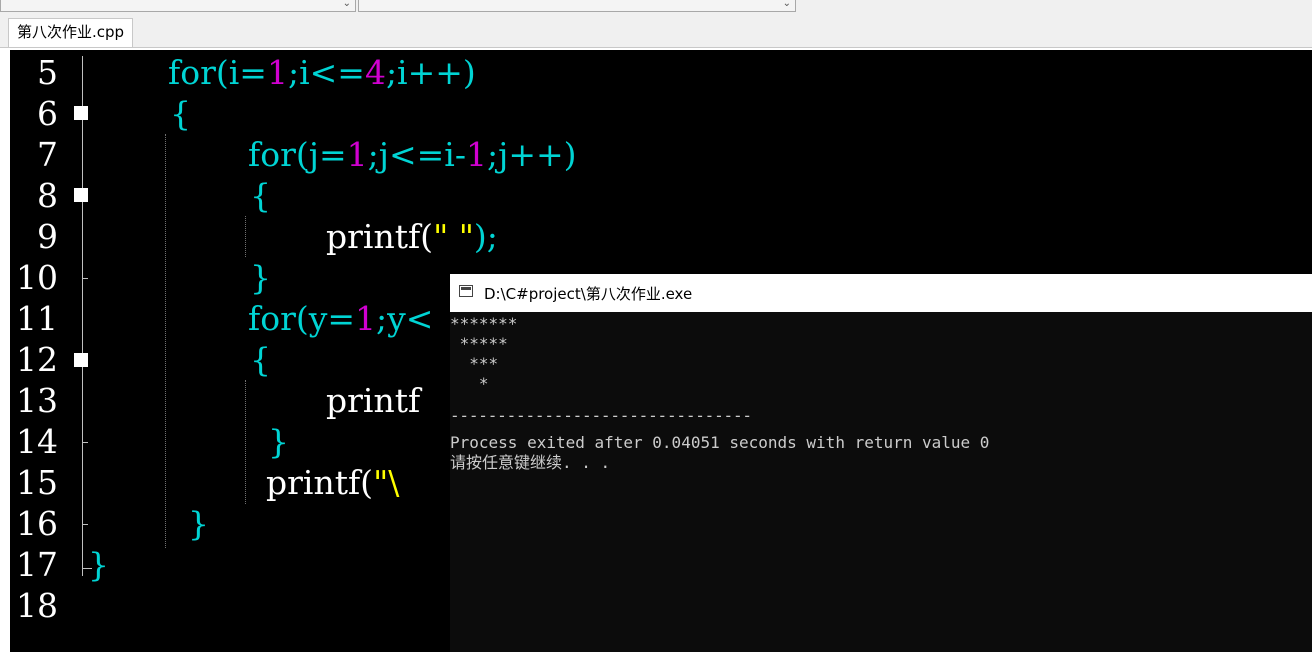 This screenshot has width=1312, height=652. I want to click on string-literal: " ", so click(453, 236).